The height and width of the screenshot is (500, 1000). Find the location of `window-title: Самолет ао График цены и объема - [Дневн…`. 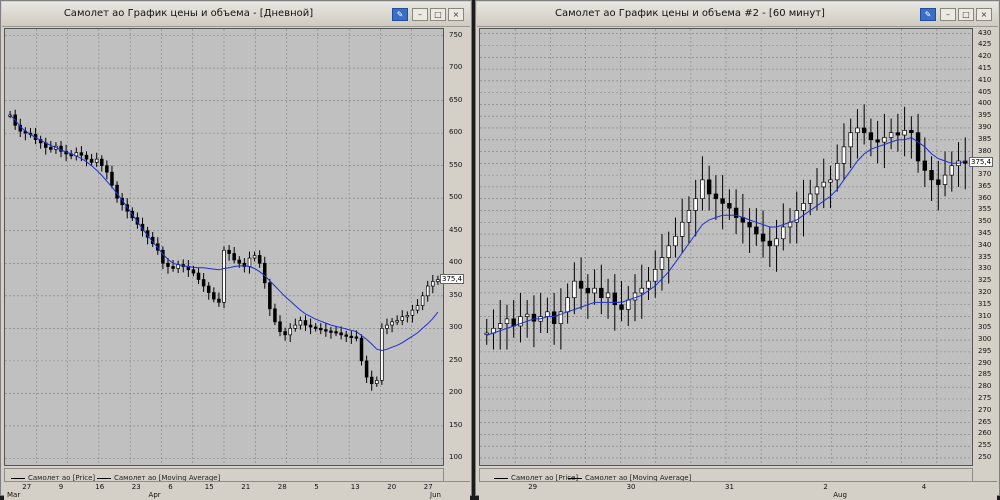

window-title: Самолет ао График цены и объема - [Дневн… is located at coordinates (188, 13).